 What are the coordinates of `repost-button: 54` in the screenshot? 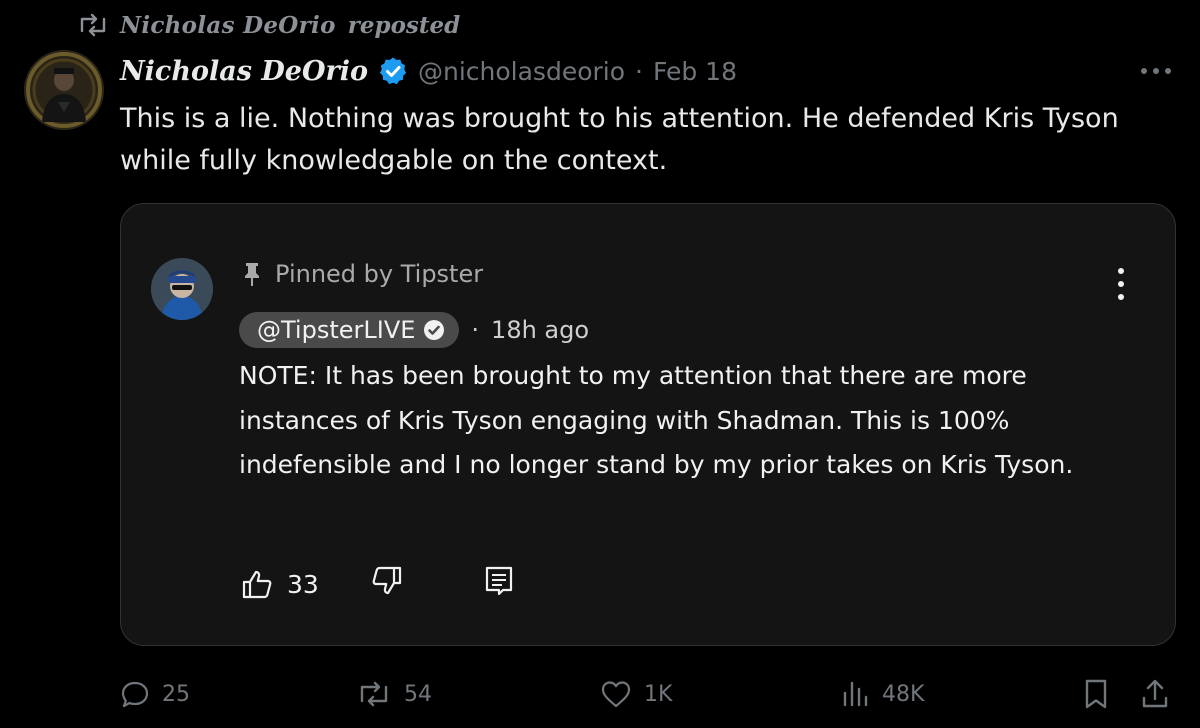 It's located at (394, 694).